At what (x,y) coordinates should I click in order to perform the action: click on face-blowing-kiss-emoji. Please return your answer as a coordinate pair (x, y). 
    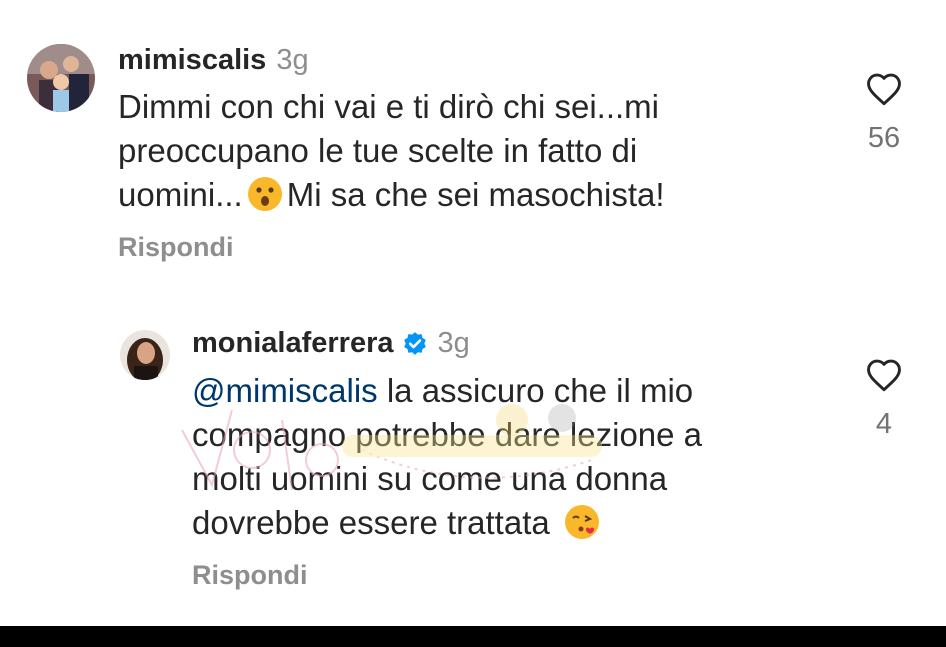
    Looking at the image, I should click on (582, 522).